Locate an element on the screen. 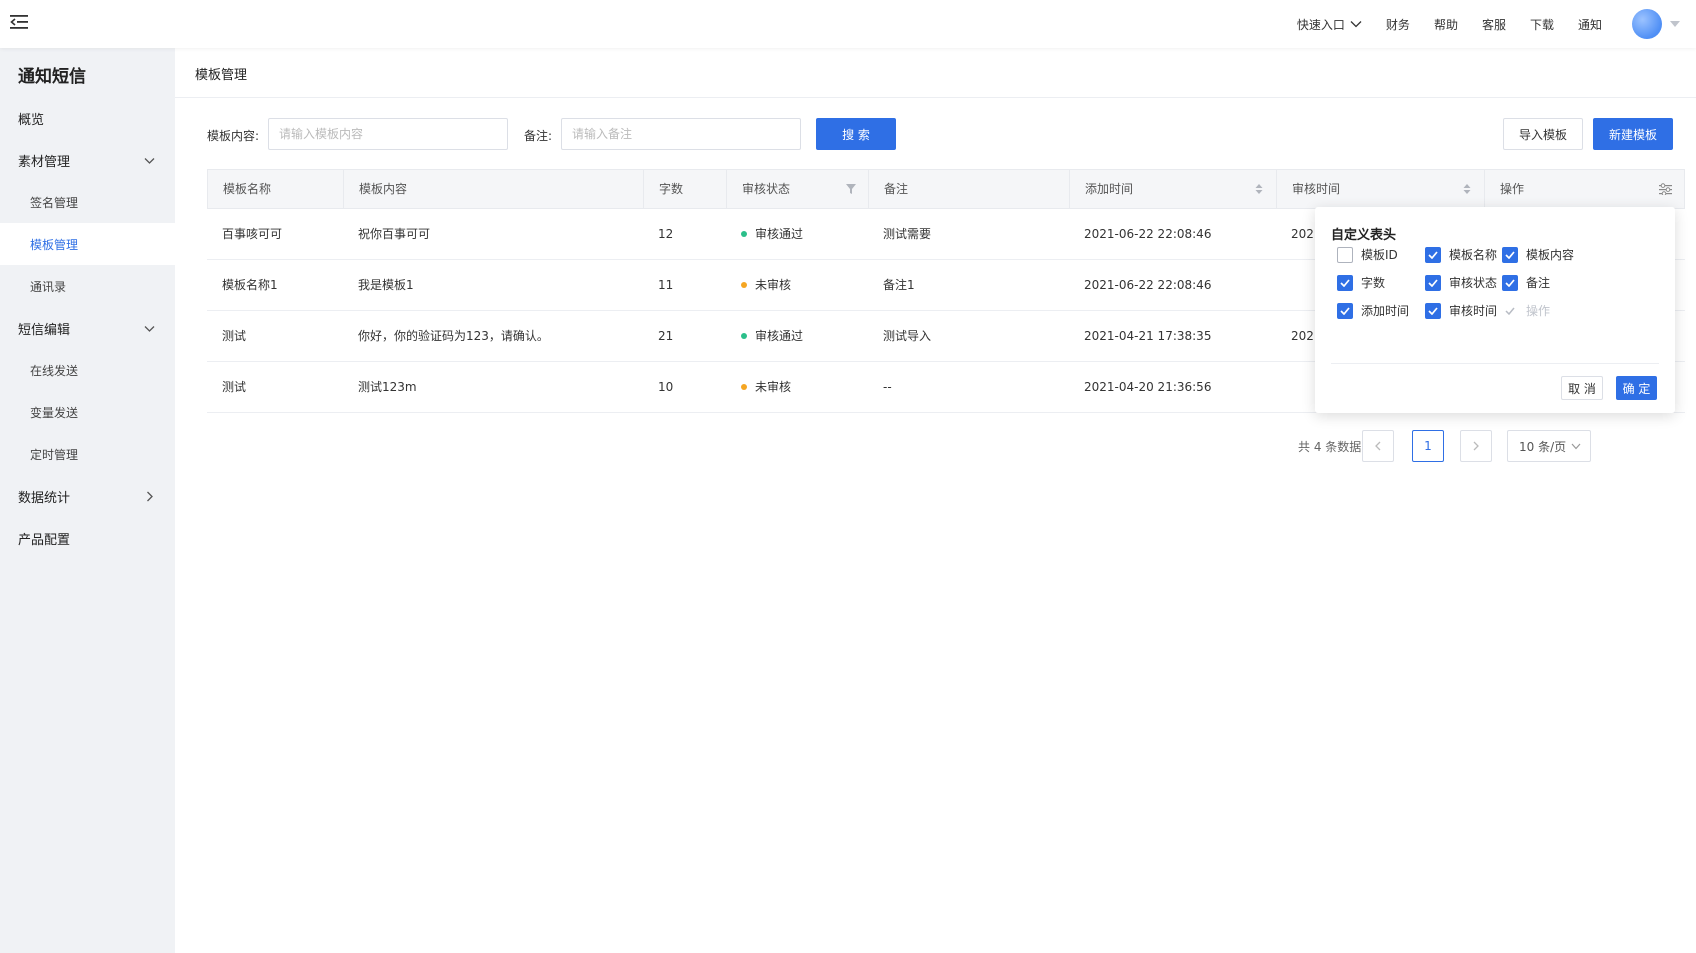 Image resolution: width=1696 pixels, height=953 pixels. sidebar-item-label: 产品配置 is located at coordinates (44, 540).